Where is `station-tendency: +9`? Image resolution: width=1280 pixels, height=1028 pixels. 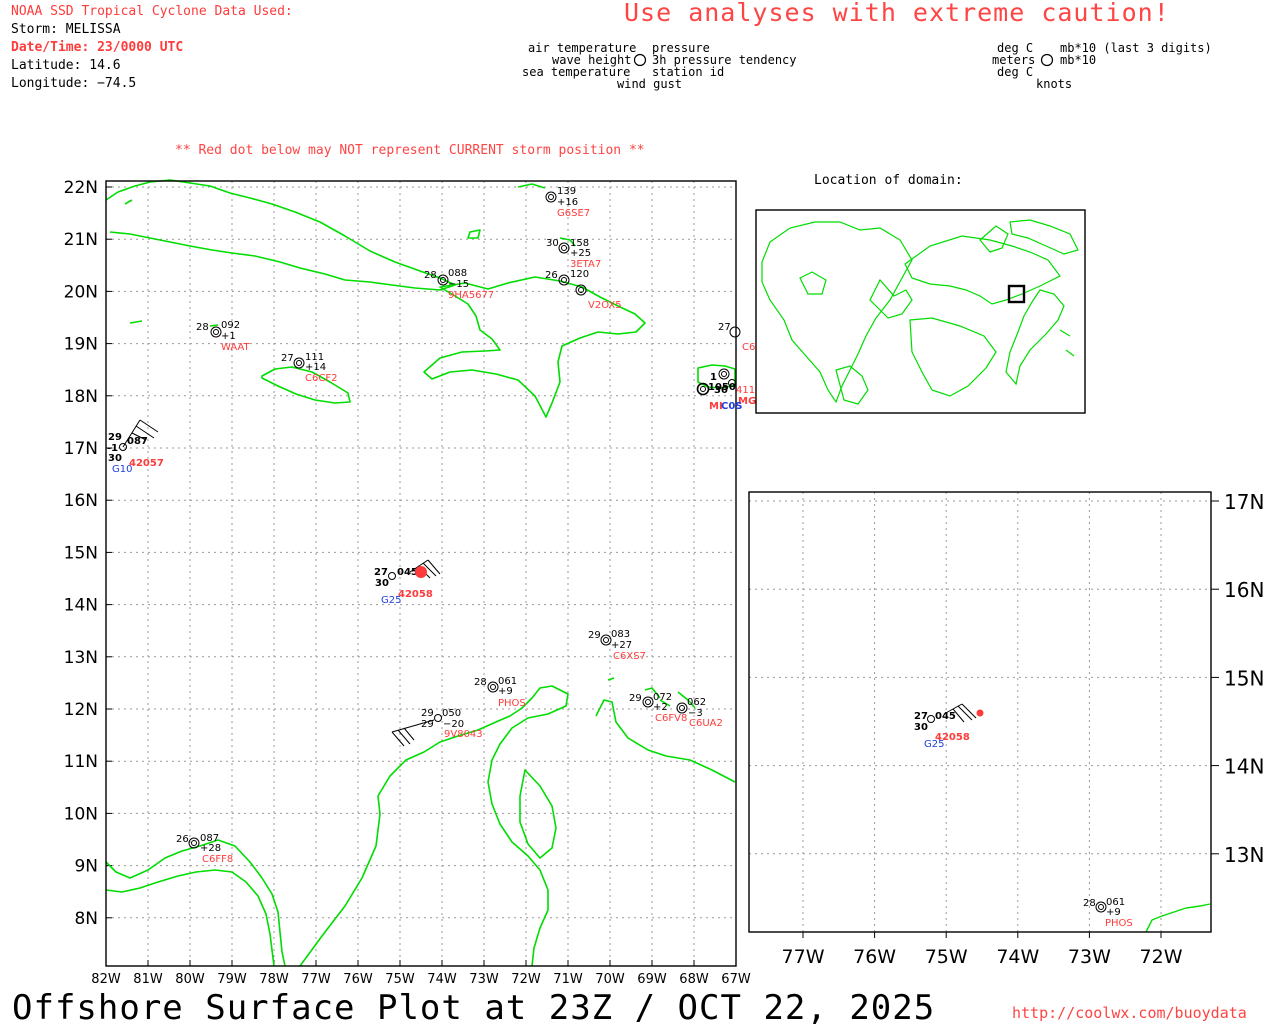
station-tendency: +9 is located at coordinates (505, 691).